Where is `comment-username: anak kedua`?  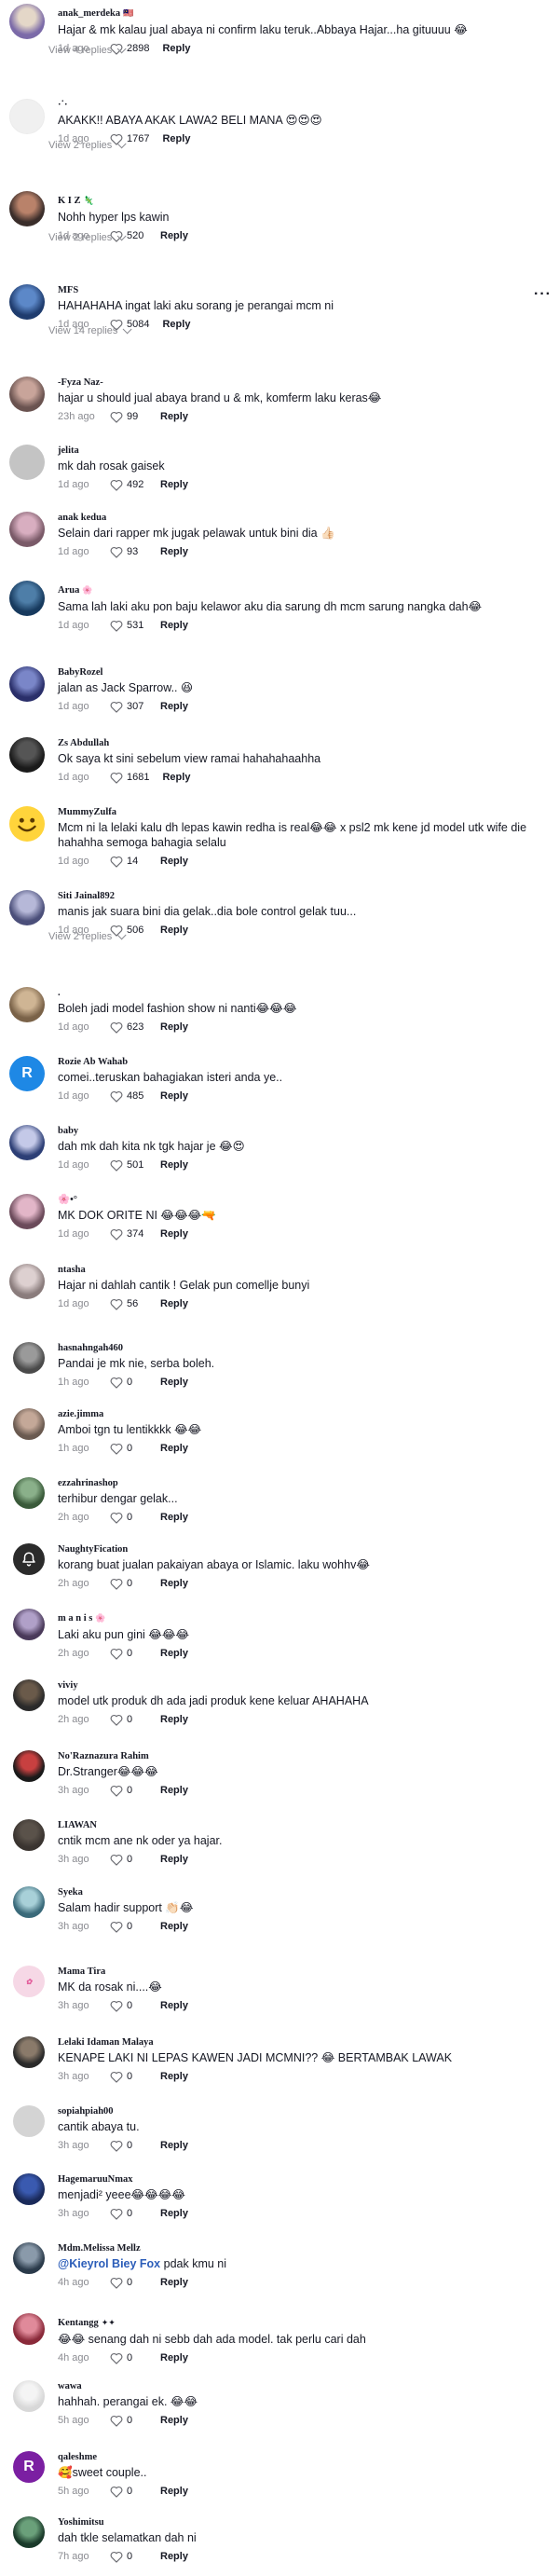 comment-username: anak kedua is located at coordinates (301, 518).